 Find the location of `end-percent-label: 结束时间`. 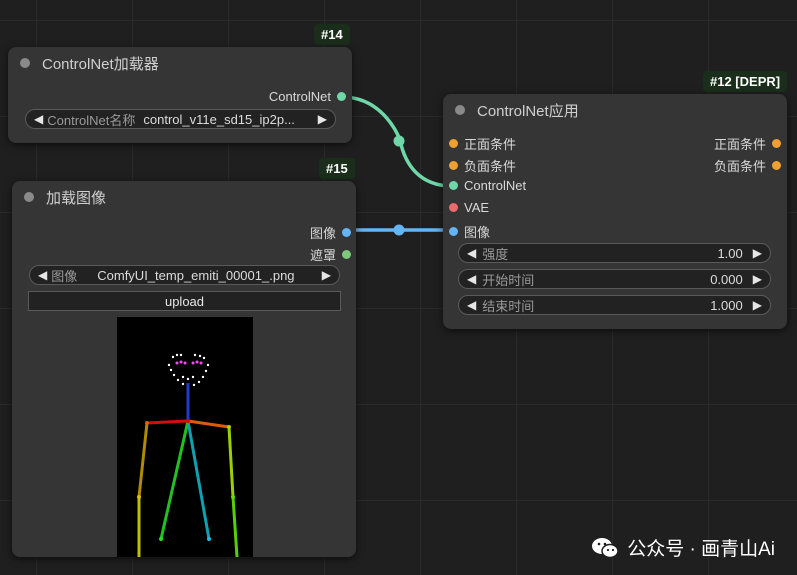

end-percent-label: 结束时间 is located at coordinates (508, 306).